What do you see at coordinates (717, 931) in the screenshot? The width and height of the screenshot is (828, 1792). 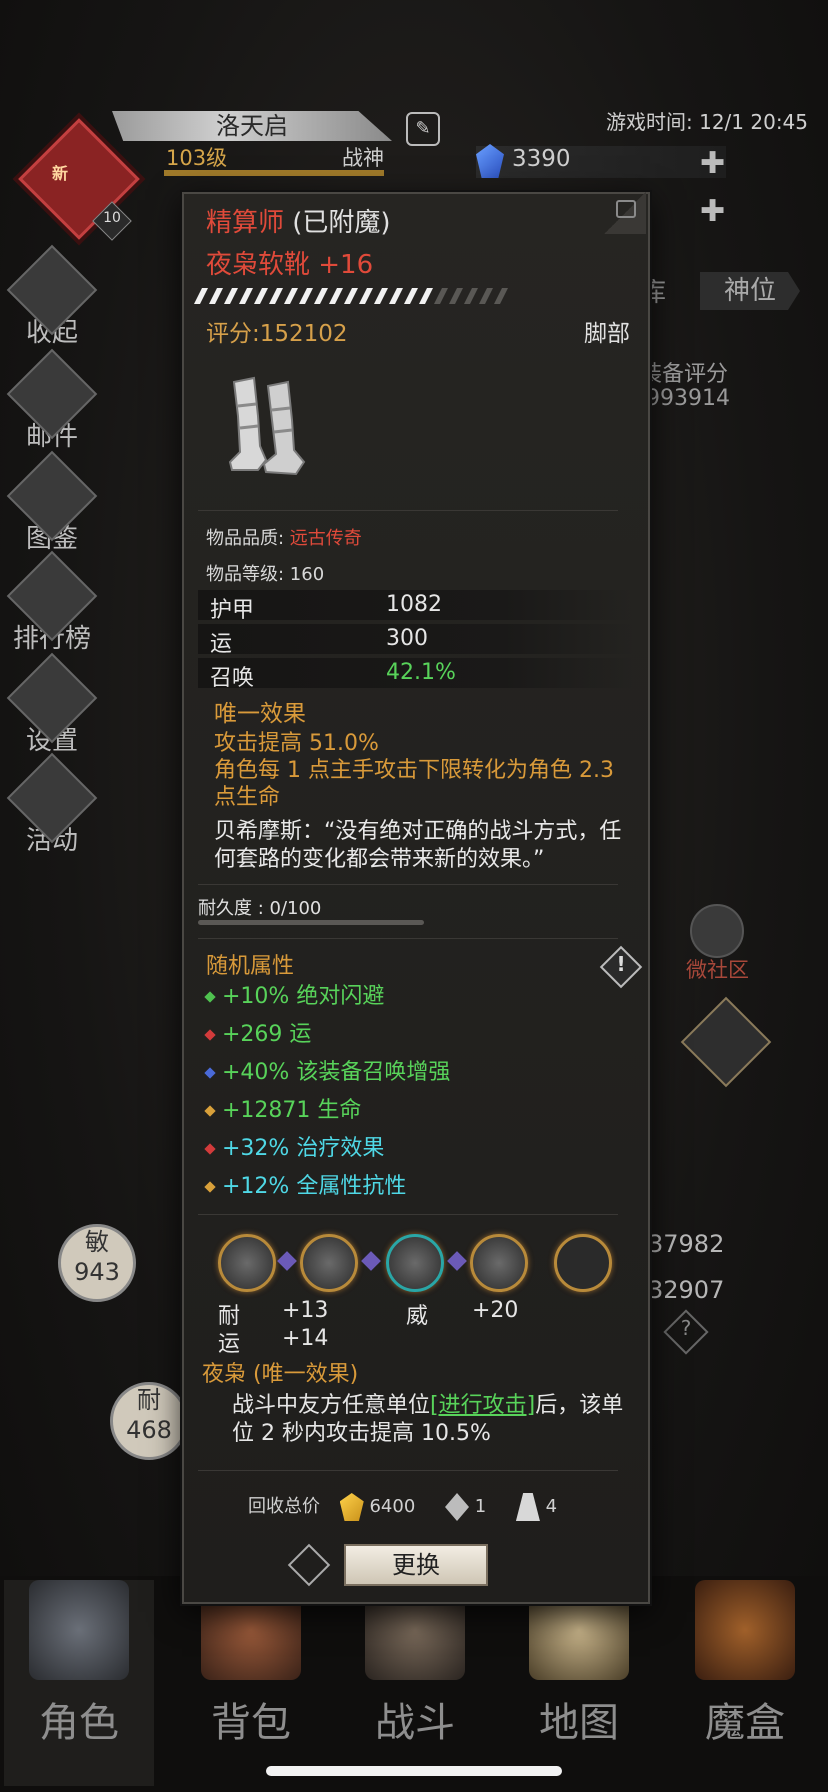 I see `community-icon` at bounding box center [717, 931].